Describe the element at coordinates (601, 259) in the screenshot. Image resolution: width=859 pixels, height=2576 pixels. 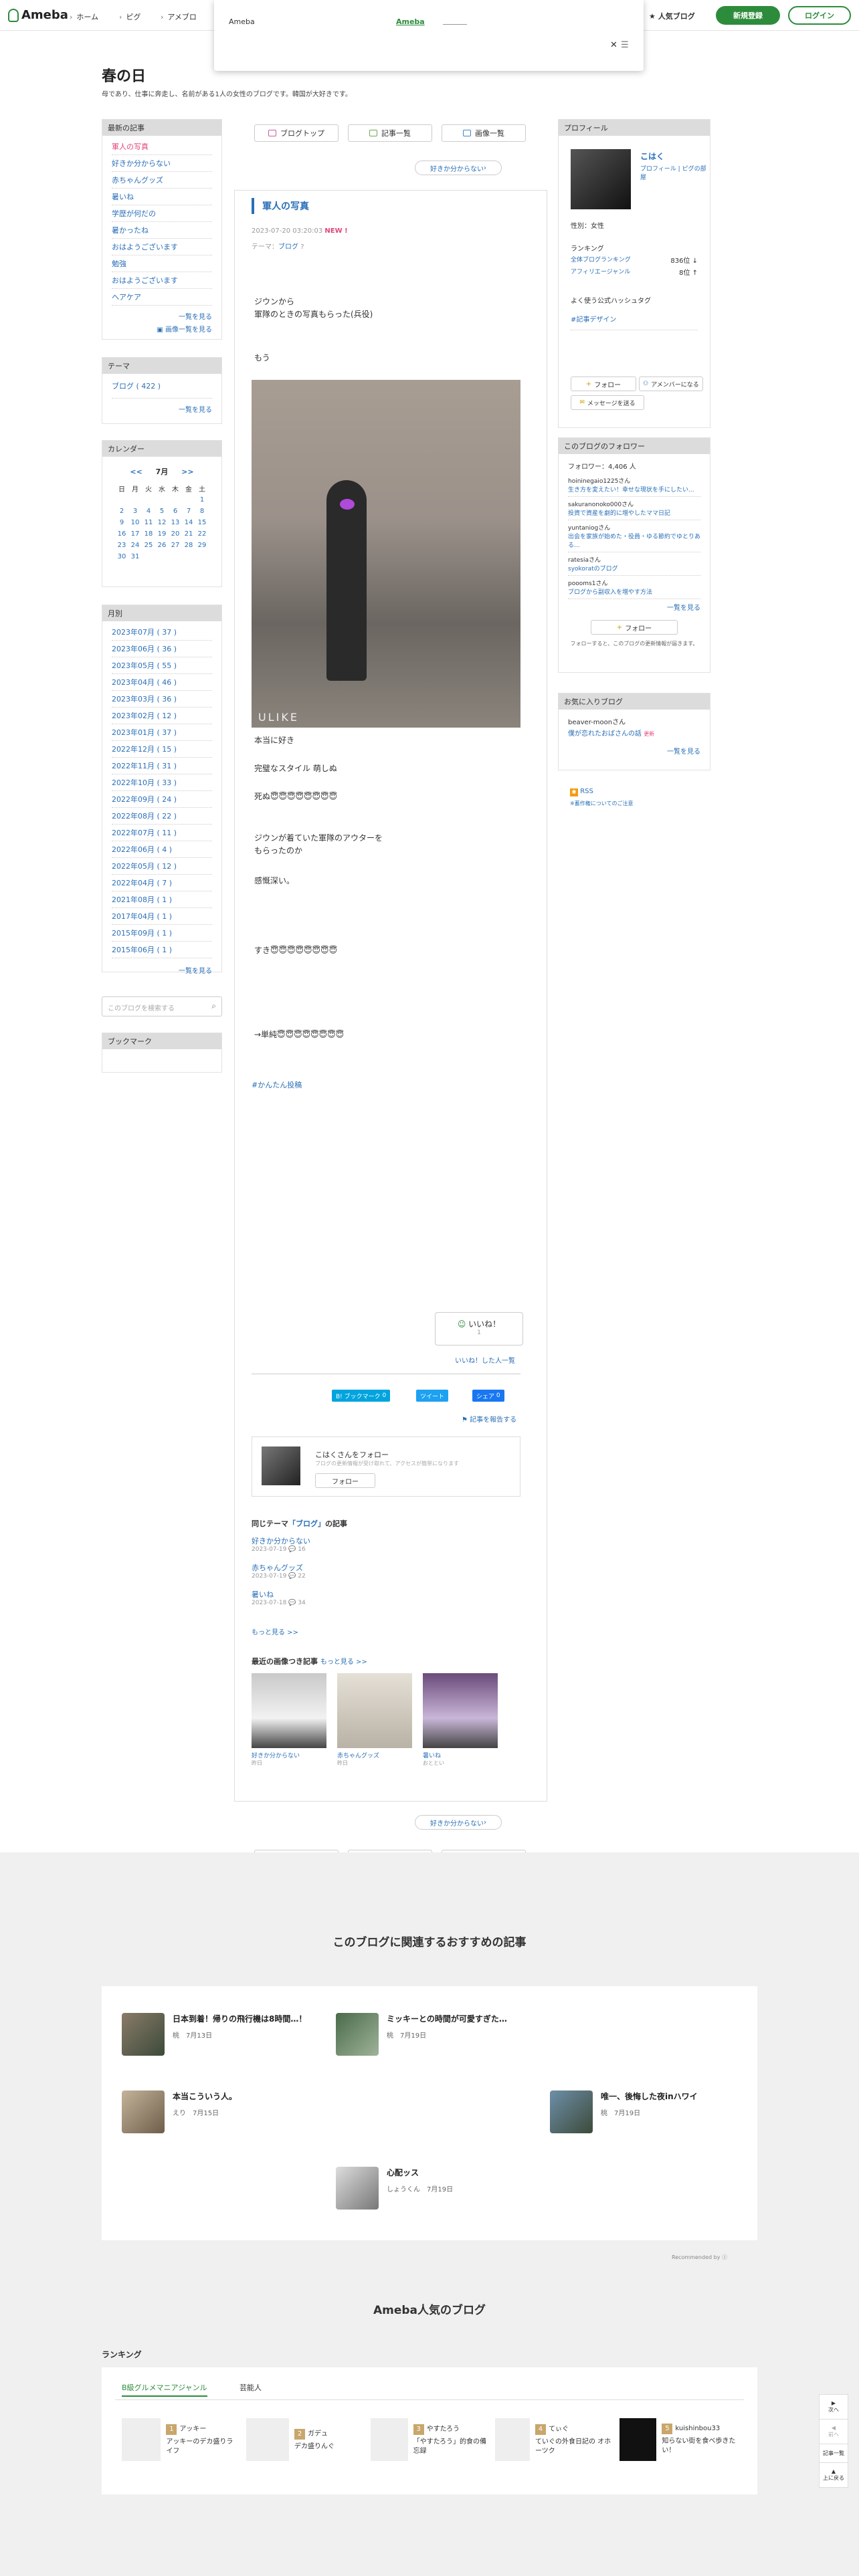
I see `rank-all-link: 全体ブログランキング` at that location.